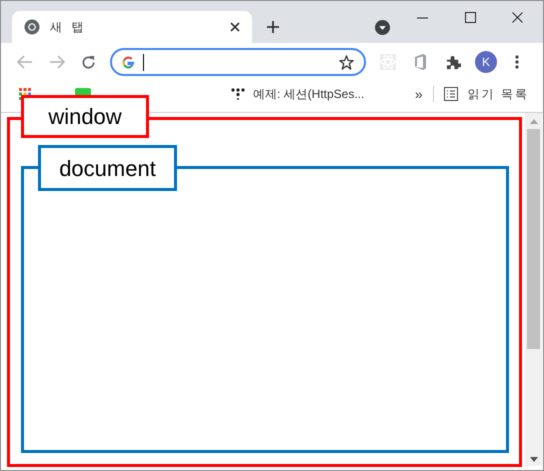  Describe the element at coordinates (470, 17) in the screenshot. I see `maximize-icon` at that location.